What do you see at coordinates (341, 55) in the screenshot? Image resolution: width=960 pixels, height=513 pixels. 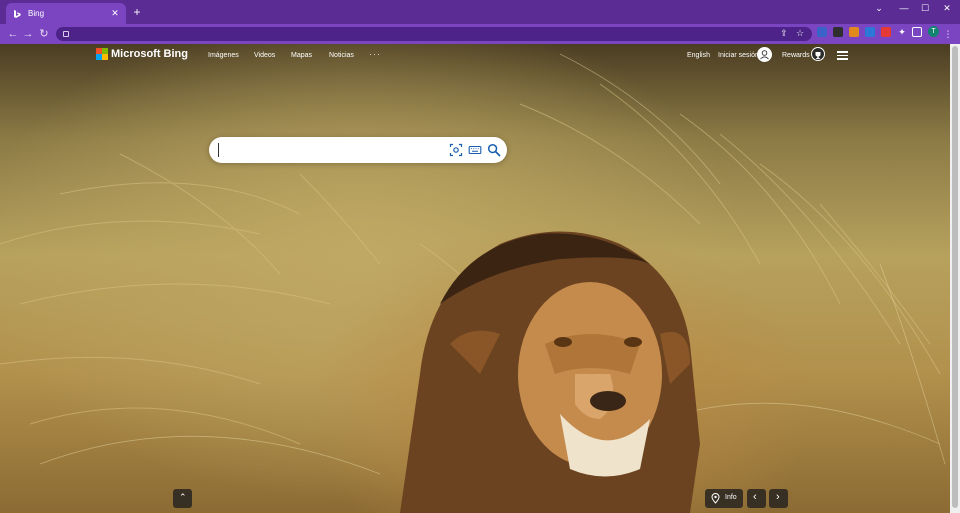 I see `nav-news: Noticias` at bounding box center [341, 55].